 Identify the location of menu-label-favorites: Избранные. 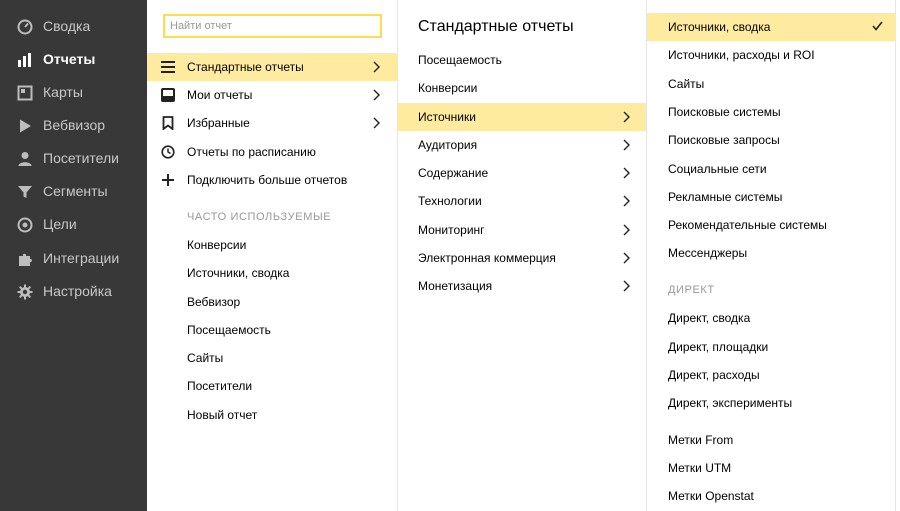
(218, 123).